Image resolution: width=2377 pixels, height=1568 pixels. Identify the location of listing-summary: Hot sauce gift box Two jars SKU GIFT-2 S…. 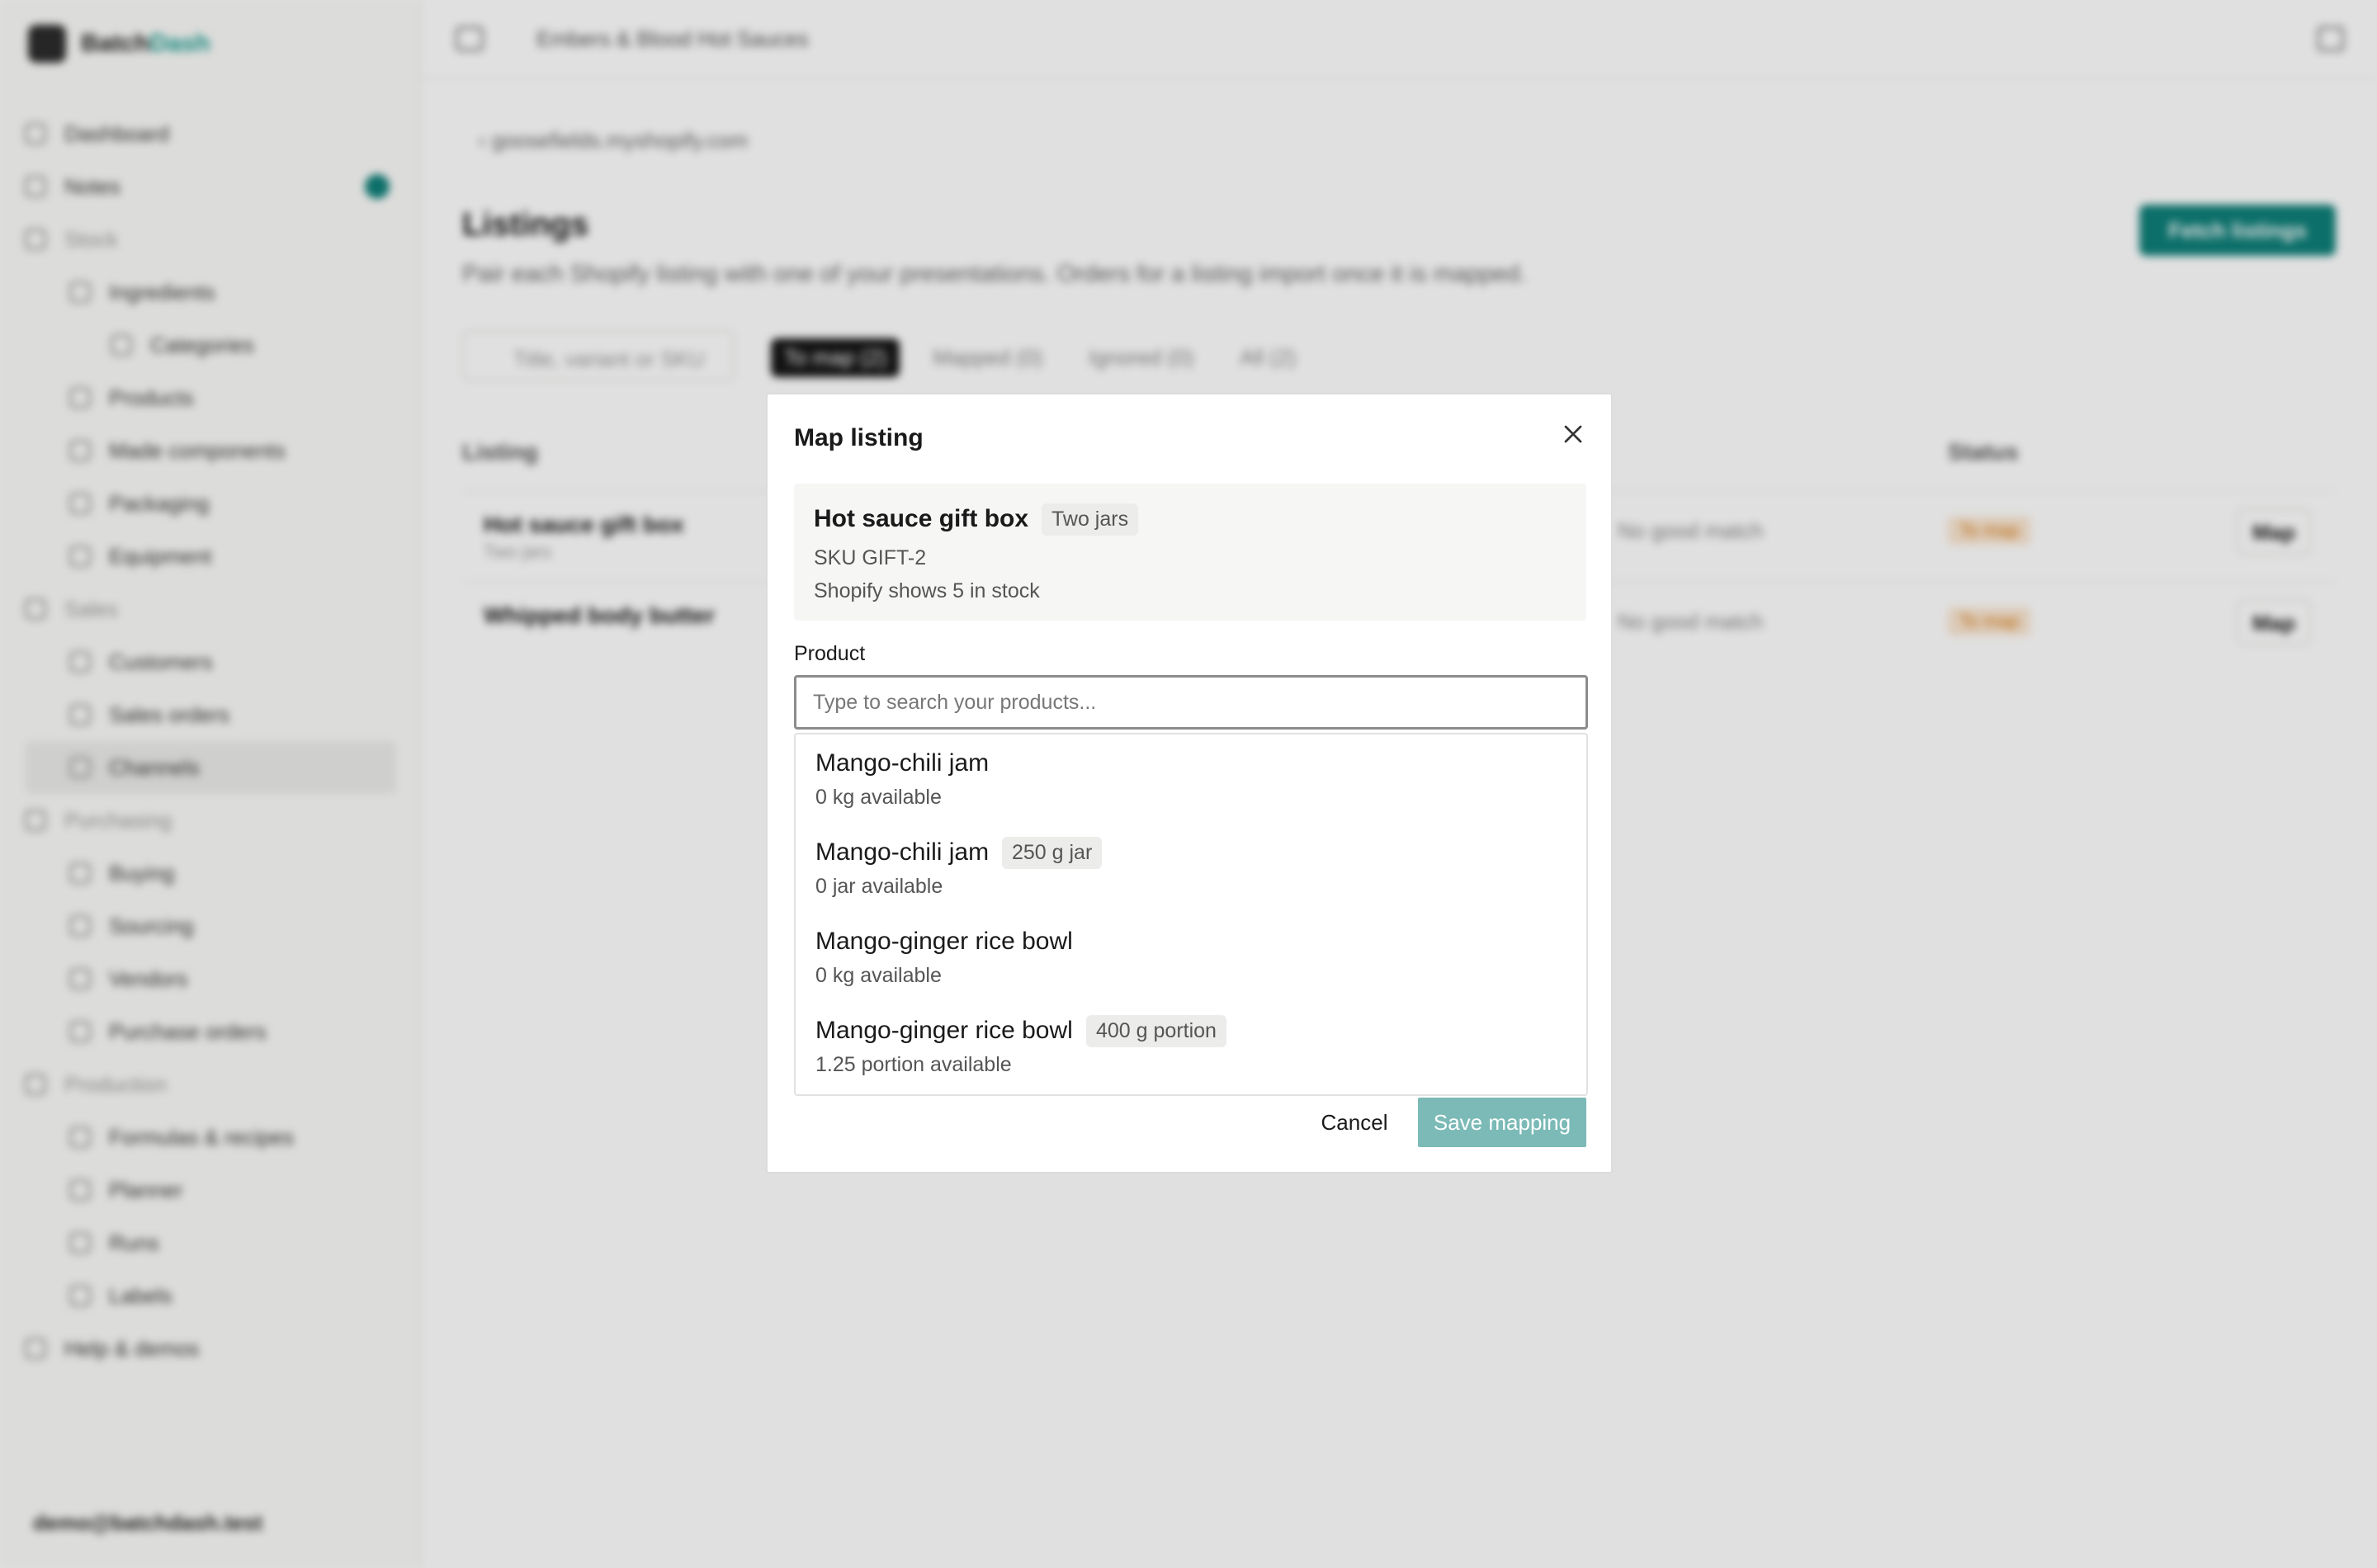
(1190, 552).